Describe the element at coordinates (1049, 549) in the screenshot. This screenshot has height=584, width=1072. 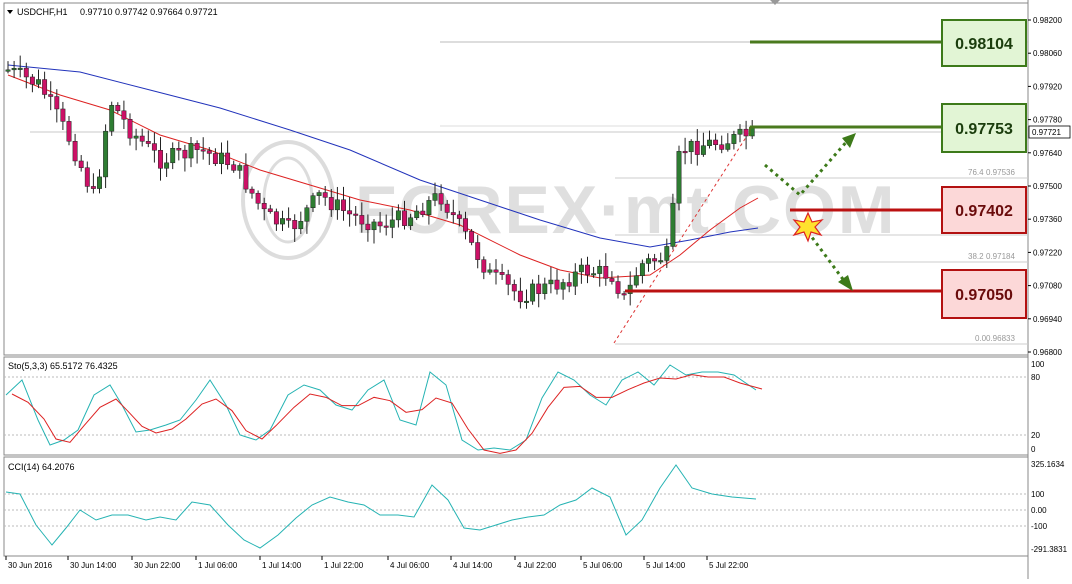
I see `cci-axis-min: -291.3831` at that location.